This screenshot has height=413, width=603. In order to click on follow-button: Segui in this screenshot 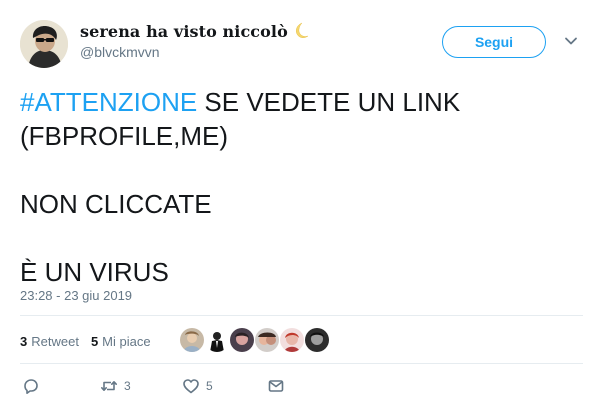, I will do `click(494, 42)`.